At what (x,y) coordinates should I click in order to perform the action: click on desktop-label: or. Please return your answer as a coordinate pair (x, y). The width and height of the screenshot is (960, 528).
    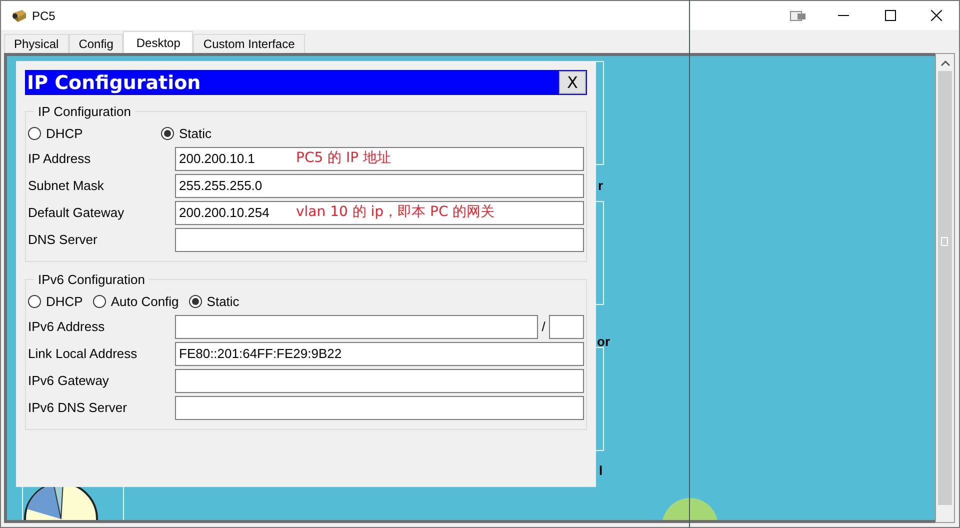
    Looking at the image, I should click on (603, 341).